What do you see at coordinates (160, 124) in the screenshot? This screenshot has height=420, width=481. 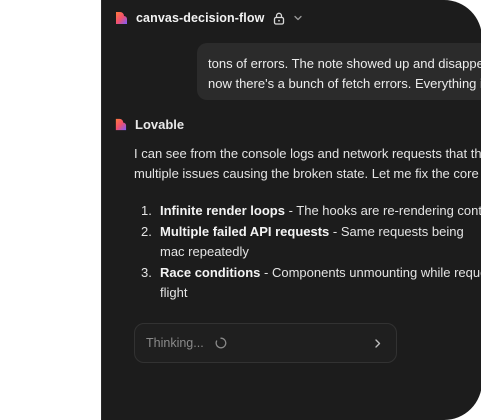 I see `assistant-name: Lovable` at bounding box center [160, 124].